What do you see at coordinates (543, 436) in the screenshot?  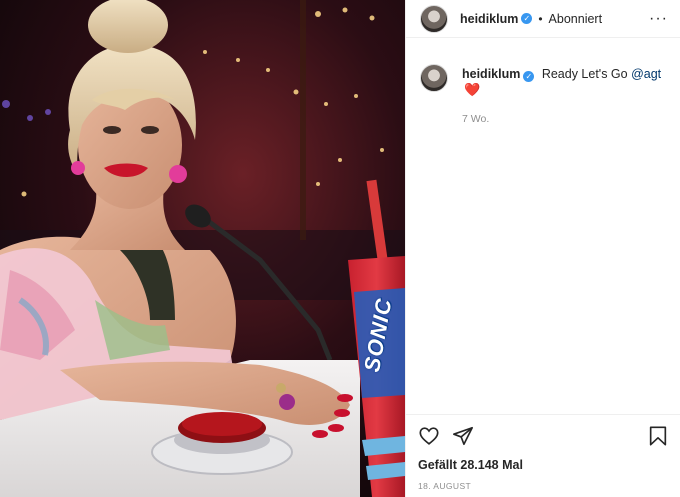 I see `action-buttons-row` at bounding box center [543, 436].